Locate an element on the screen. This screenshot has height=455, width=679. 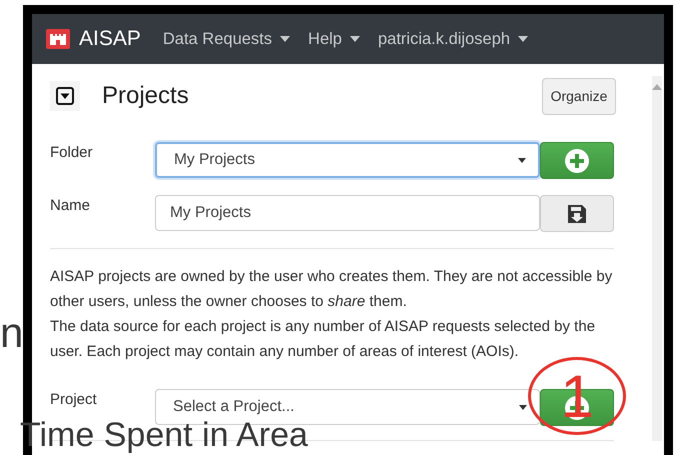
save-button is located at coordinates (577, 213).